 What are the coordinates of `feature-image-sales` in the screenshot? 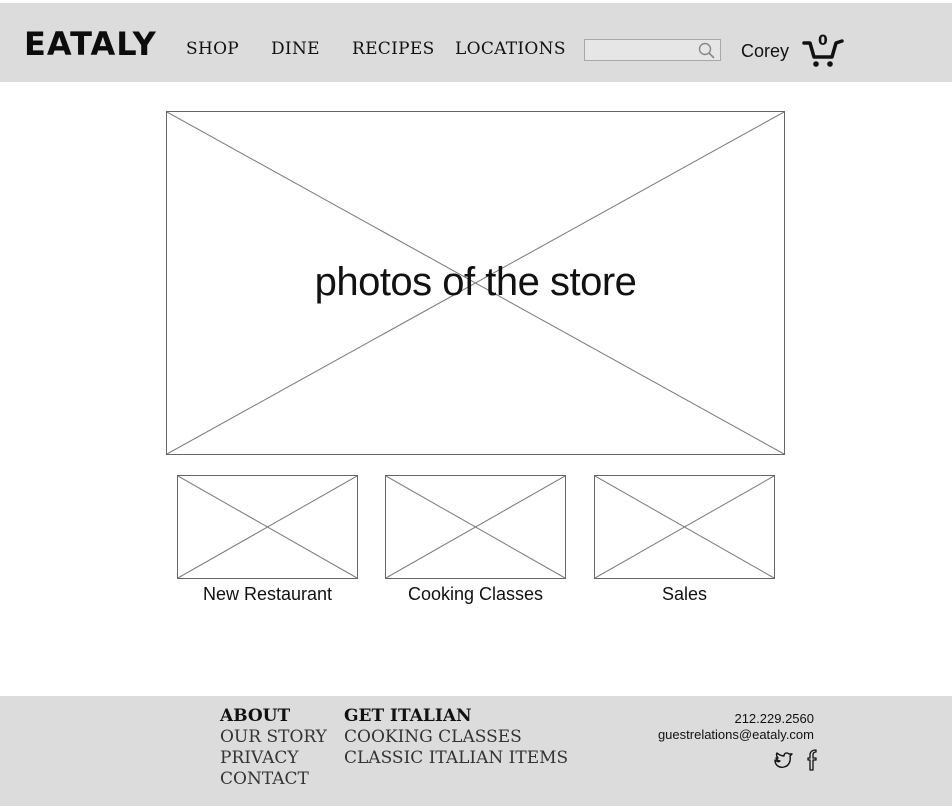 It's located at (684, 527).